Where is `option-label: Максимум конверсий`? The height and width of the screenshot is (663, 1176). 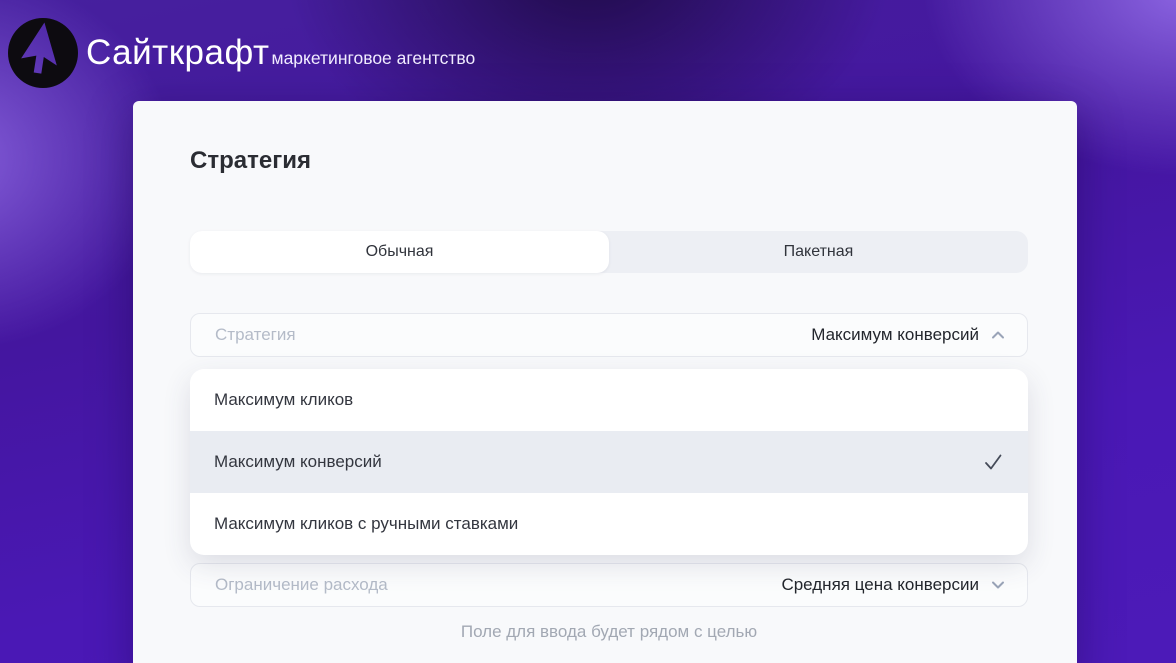 option-label: Максимум конверсий is located at coordinates (298, 461).